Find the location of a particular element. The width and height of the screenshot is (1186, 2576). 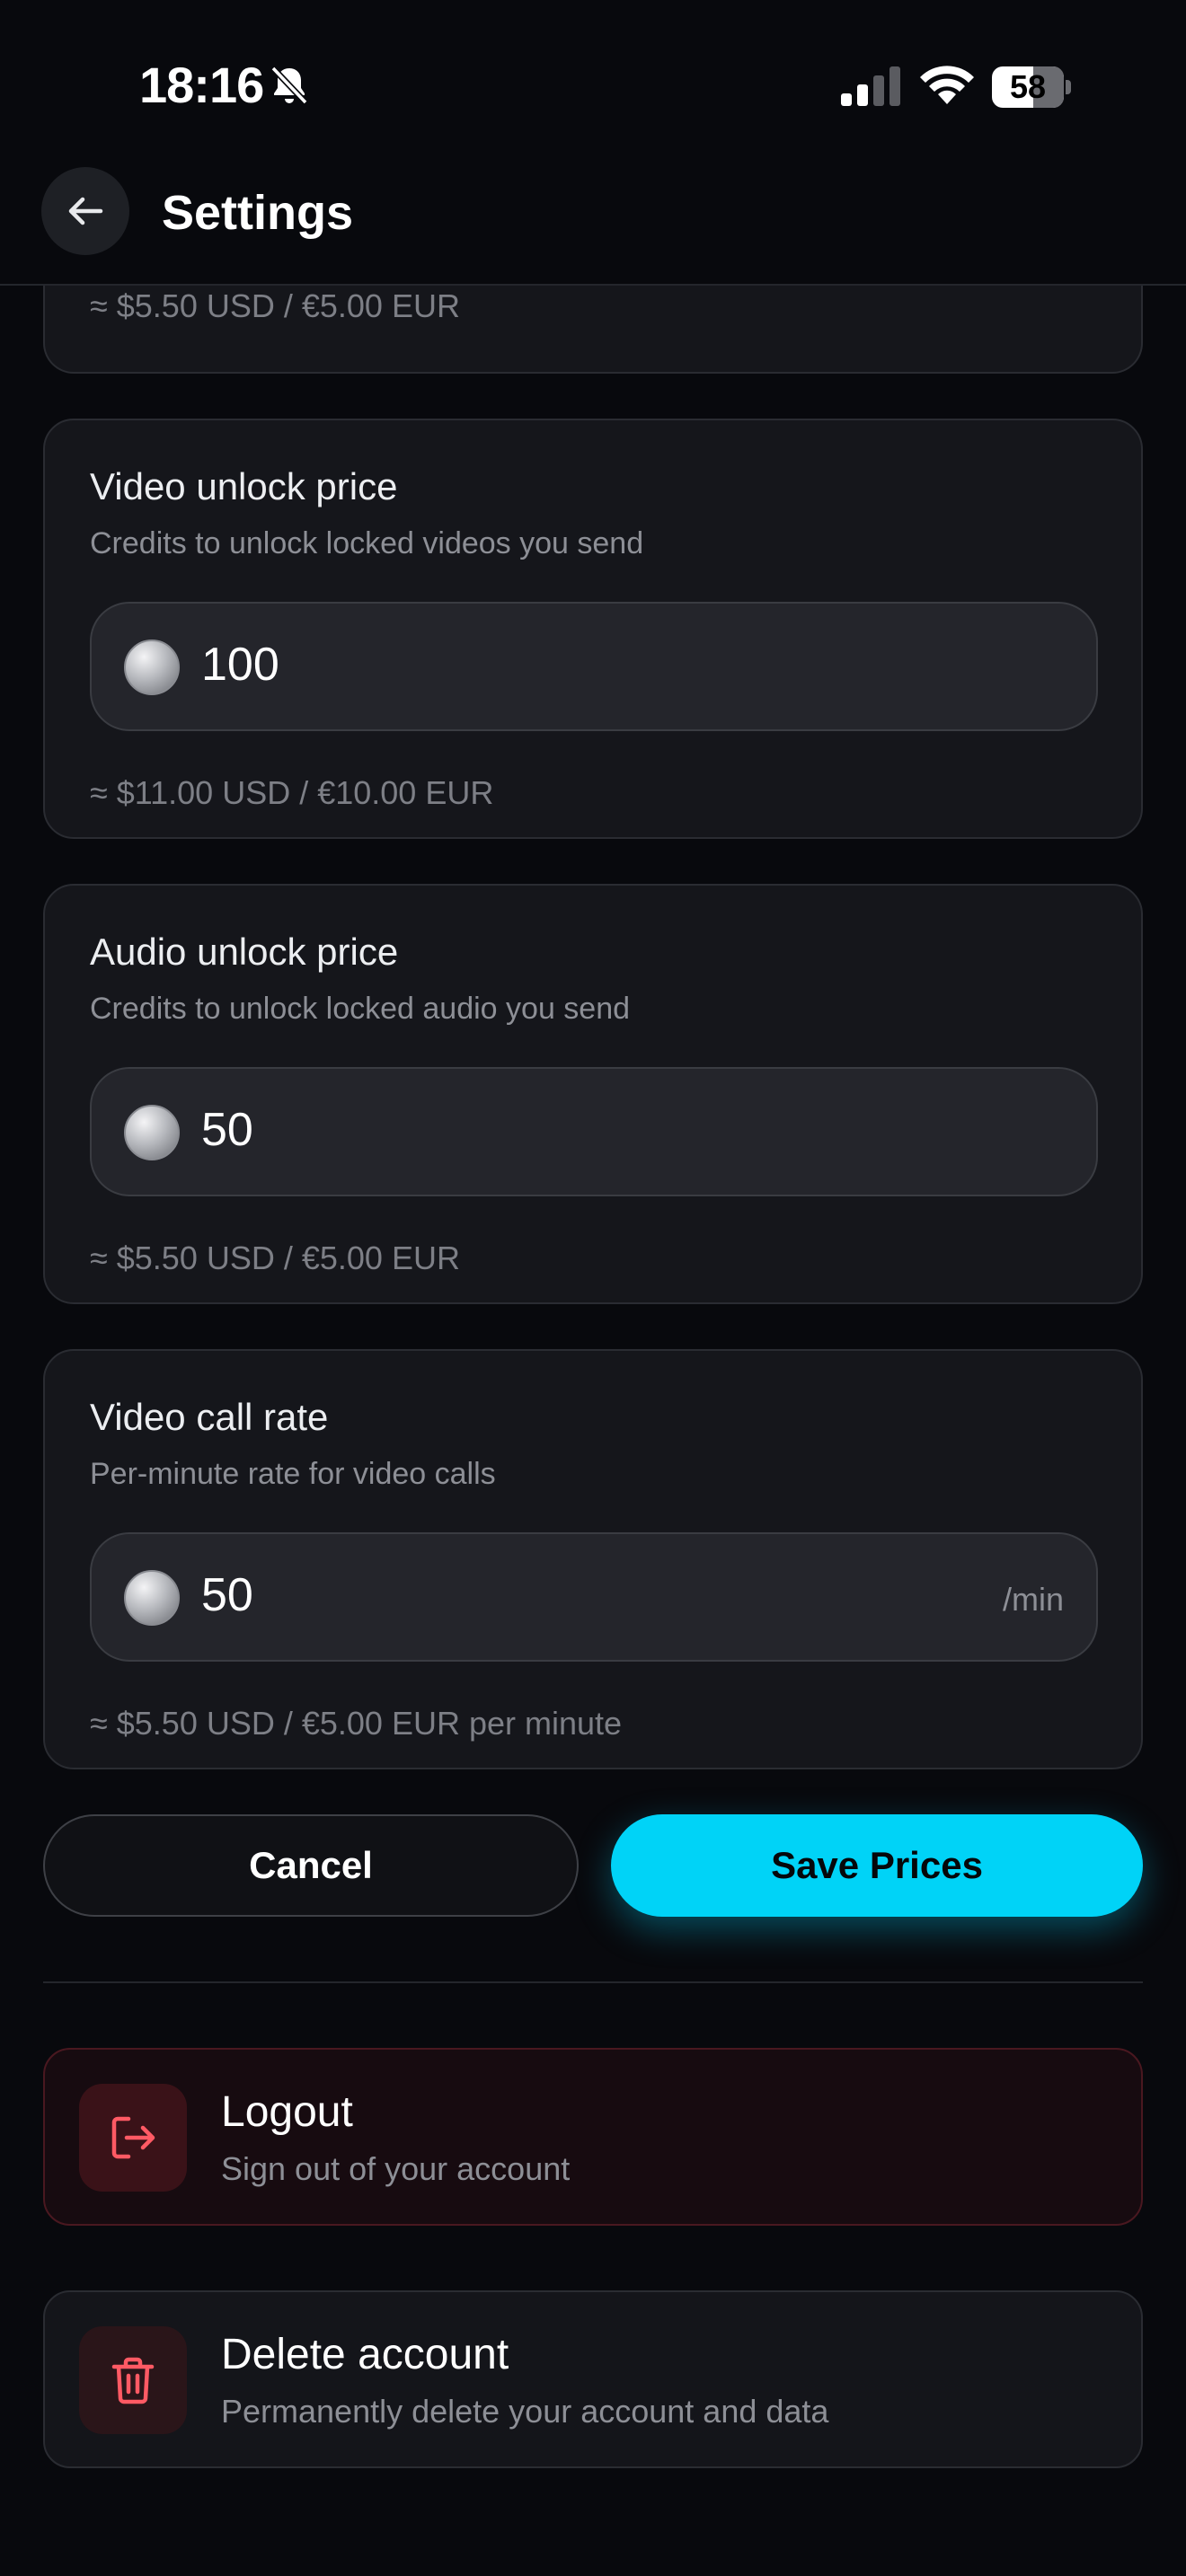

card-subtitle: Per-minute rate for video calls is located at coordinates (293, 1474).